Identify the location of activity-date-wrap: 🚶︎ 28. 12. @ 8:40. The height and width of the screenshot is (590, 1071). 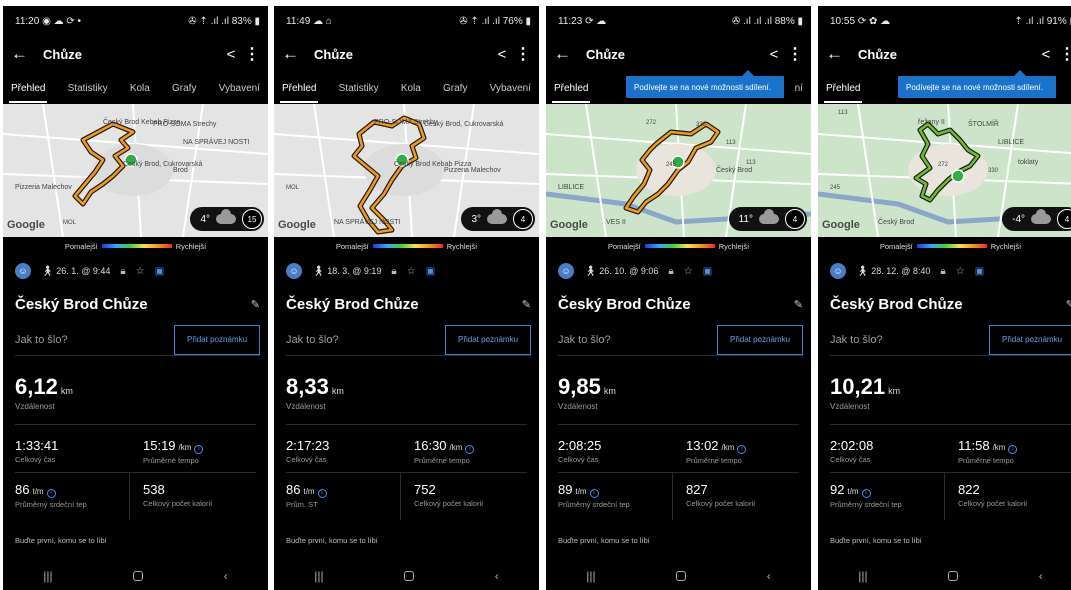
(893, 271).